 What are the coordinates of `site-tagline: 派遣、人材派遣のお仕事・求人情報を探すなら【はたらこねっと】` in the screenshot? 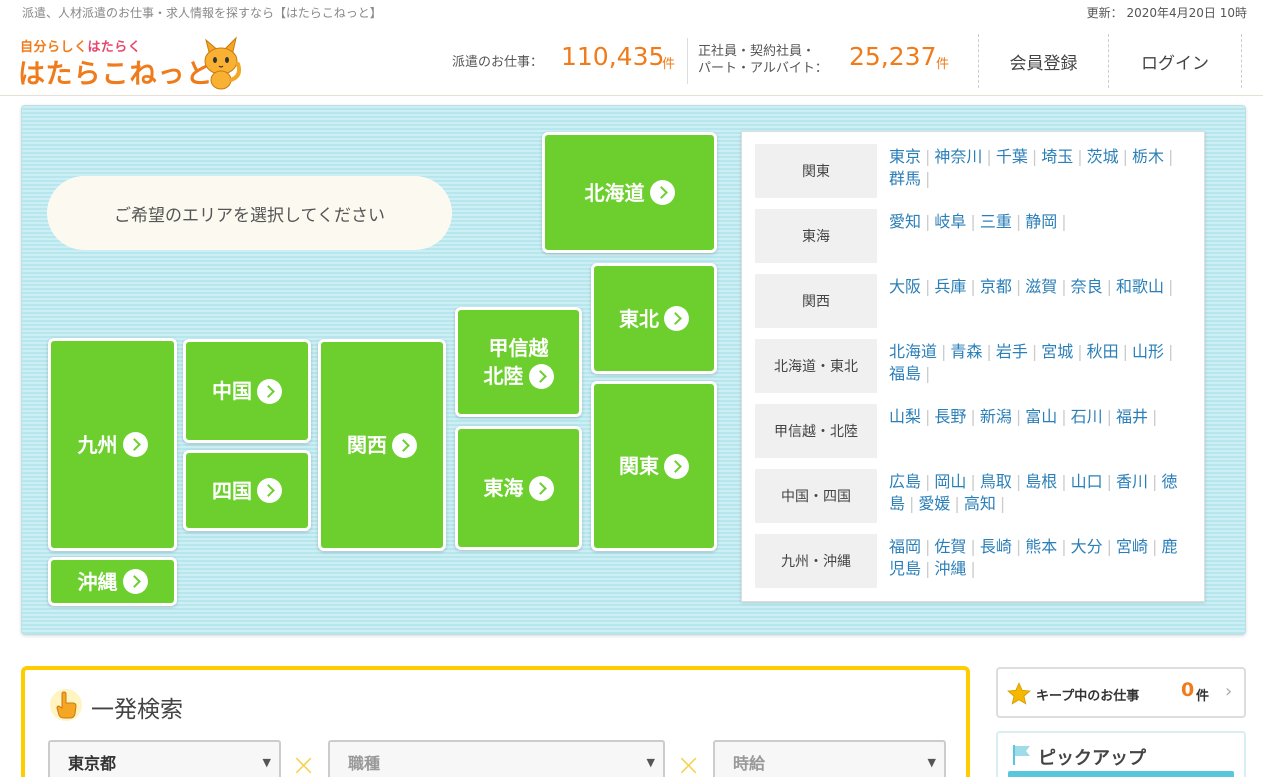 It's located at (202, 13).